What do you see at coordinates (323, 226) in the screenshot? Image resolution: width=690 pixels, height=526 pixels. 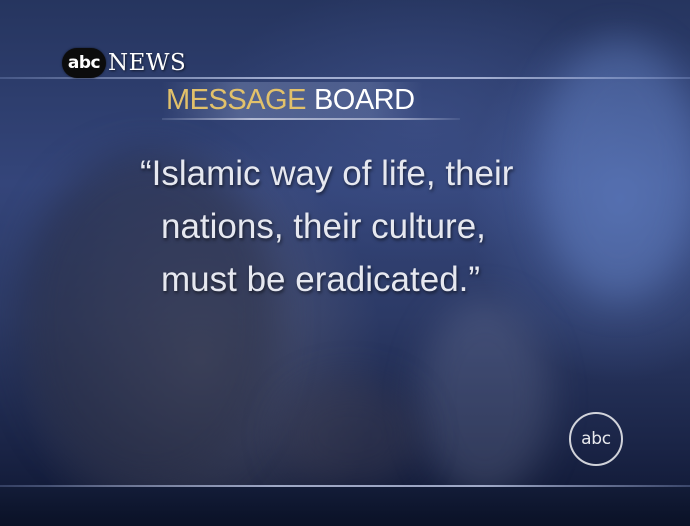 I see `quote-line-2: nations, their culture,` at bounding box center [323, 226].